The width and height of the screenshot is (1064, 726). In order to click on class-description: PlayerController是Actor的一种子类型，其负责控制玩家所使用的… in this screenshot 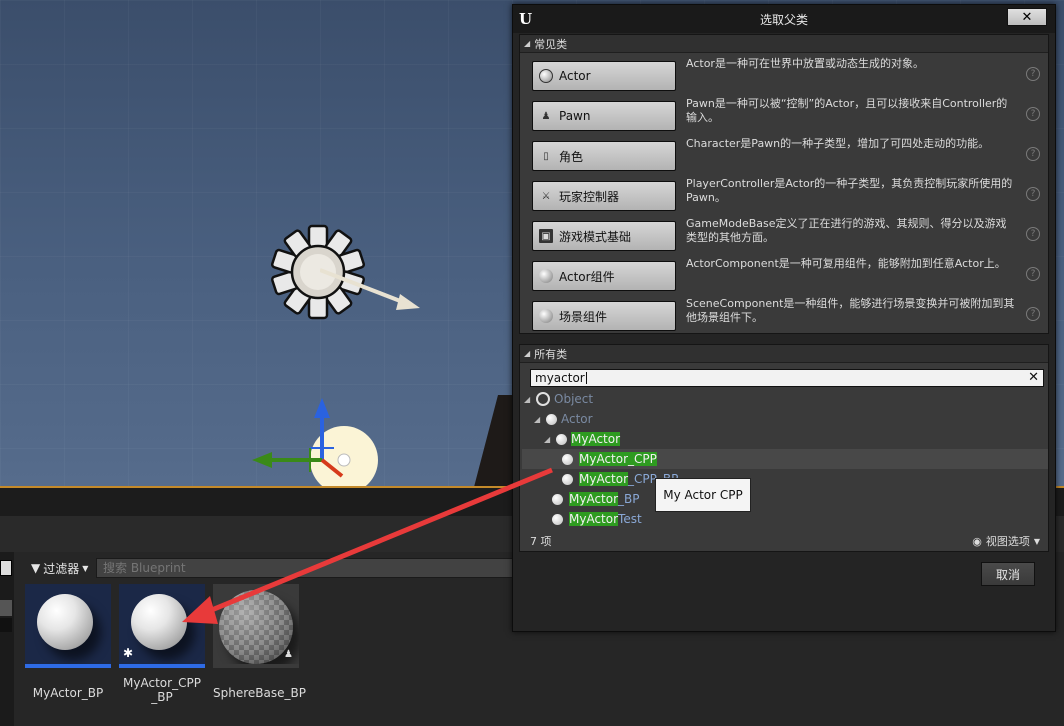, I will do `click(849, 190)`.